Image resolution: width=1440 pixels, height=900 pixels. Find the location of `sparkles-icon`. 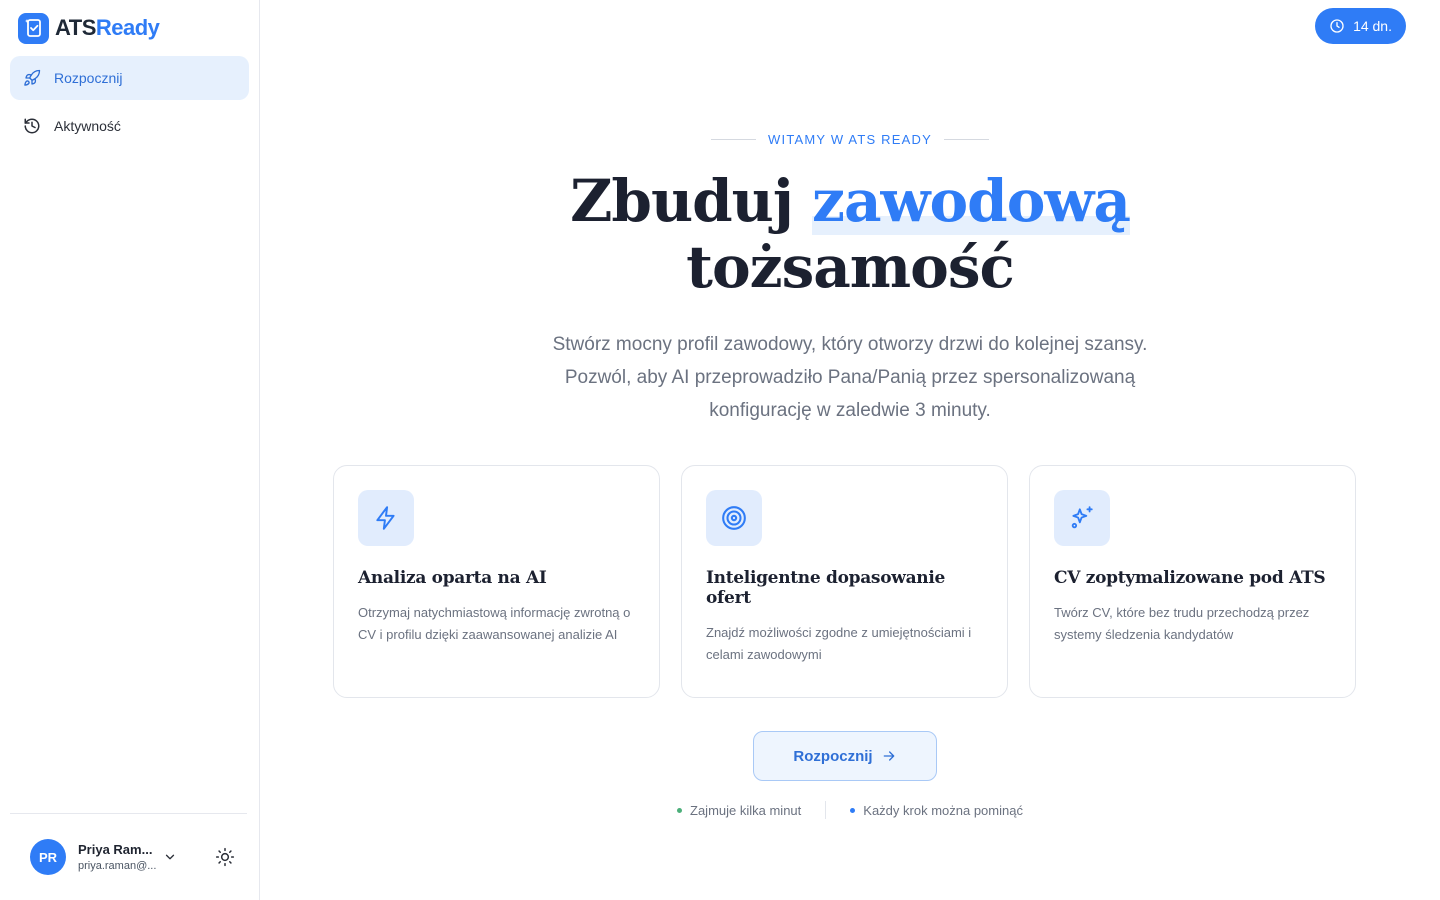

sparkles-icon is located at coordinates (1082, 518).